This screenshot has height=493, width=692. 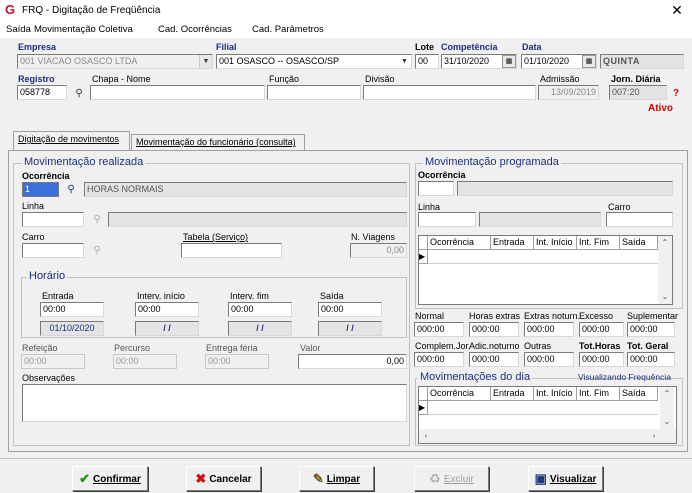 I want to click on carro-label: Carro, so click(x=33, y=237).